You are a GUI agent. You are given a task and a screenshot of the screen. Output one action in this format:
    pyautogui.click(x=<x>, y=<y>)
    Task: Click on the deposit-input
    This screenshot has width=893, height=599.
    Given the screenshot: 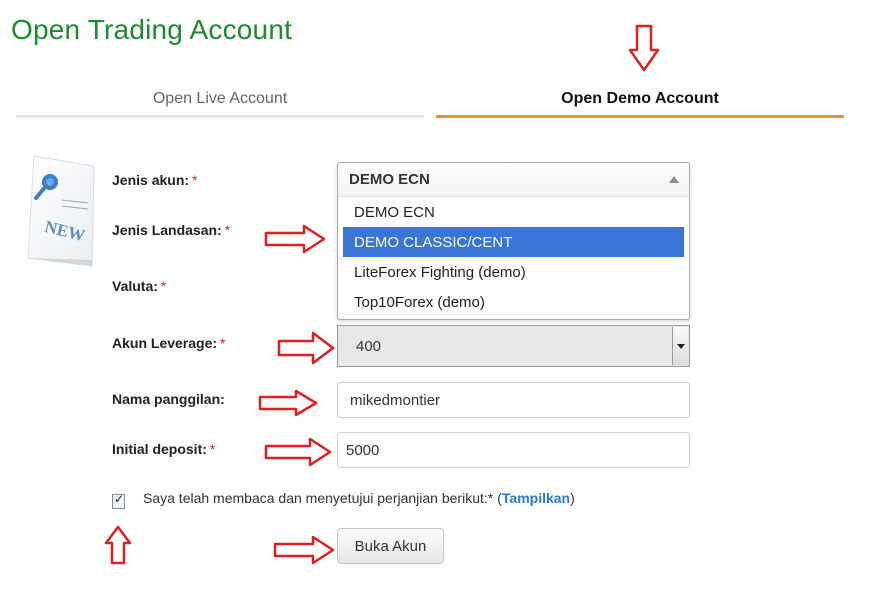 What is the action you would take?
    pyautogui.click(x=513, y=450)
    